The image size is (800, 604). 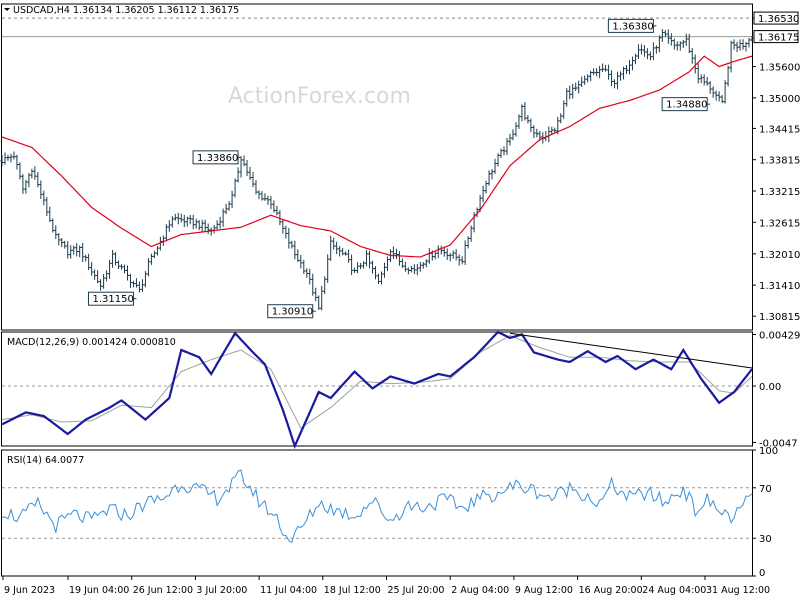 What do you see at coordinates (738, 590) in the screenshot?
I see `time-tick-label: 31 Aug 12:00` at bounding box center [738, 590].